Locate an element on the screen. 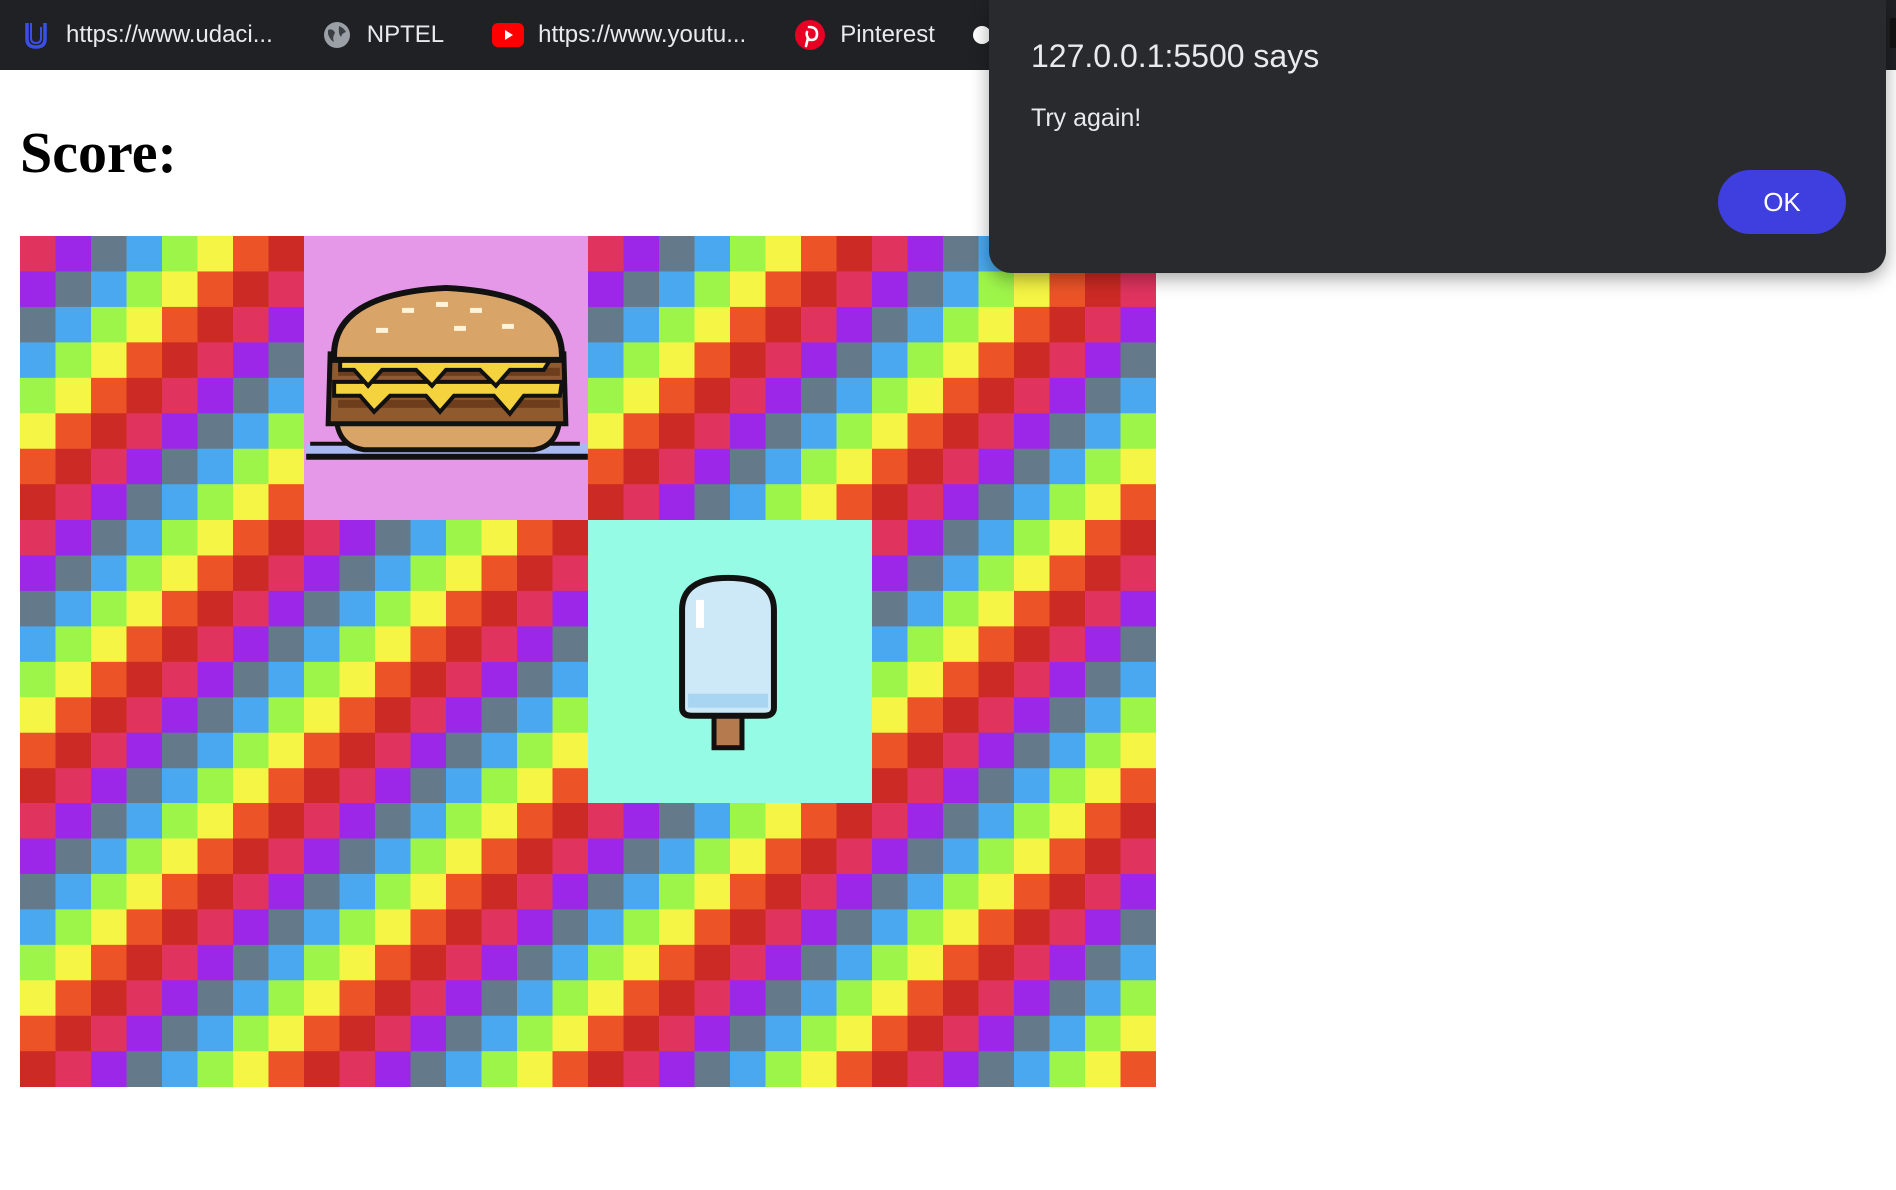 The height and width of the screenshot is (1190, 1896). youtube-icon is located at coordinates (508, 35).